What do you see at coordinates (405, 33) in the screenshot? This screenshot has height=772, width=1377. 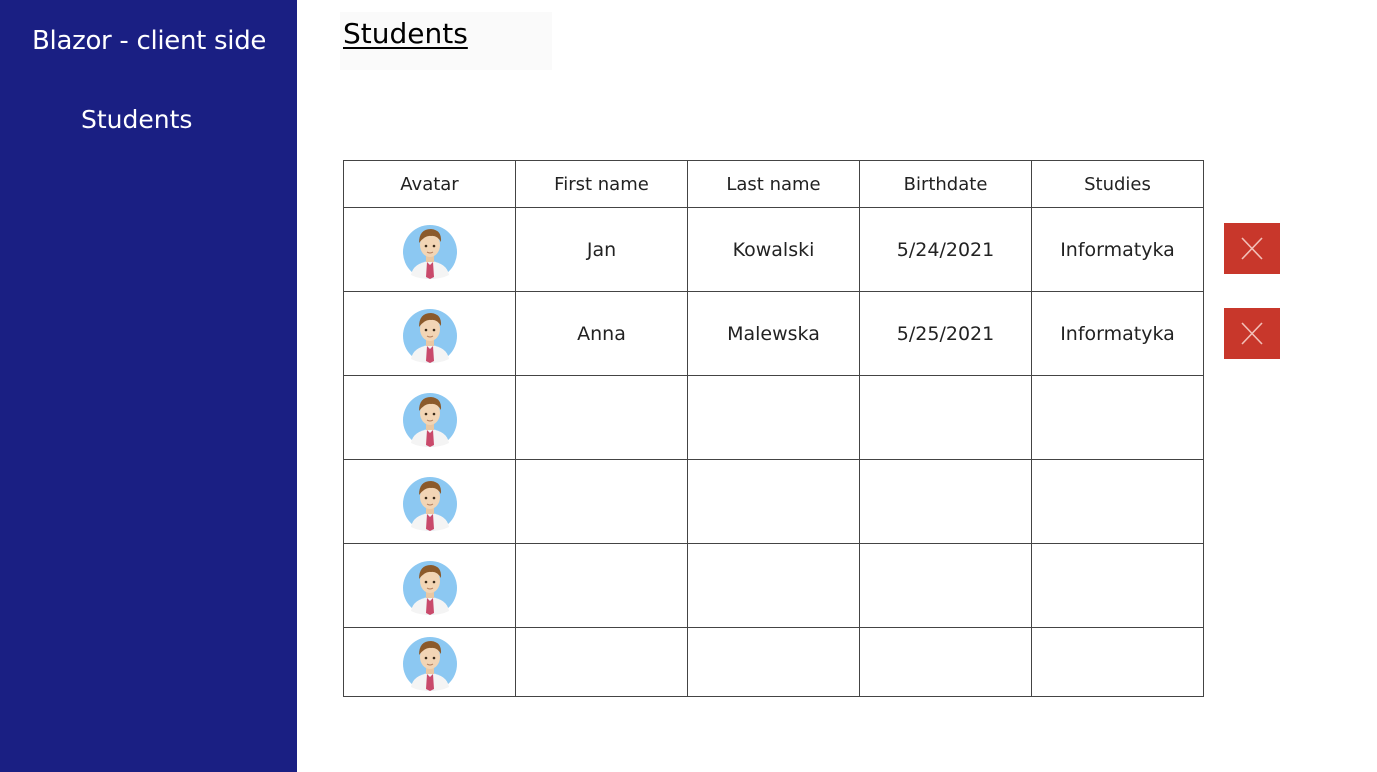 I see `page-title: Students` at bounding box center [405, 33].